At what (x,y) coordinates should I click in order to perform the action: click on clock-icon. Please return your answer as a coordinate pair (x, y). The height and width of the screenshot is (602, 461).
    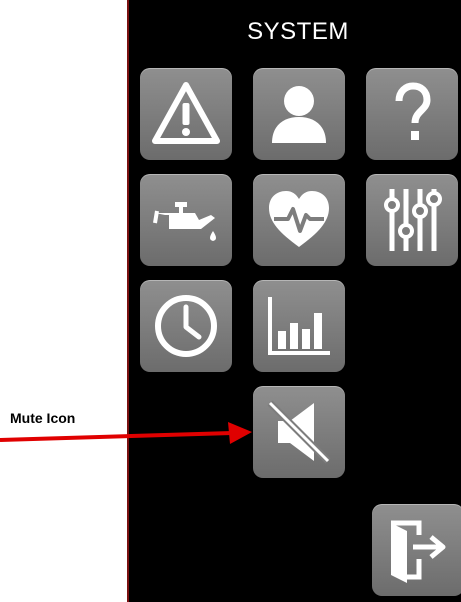
    Looking at the image, I should click on (186, 326).